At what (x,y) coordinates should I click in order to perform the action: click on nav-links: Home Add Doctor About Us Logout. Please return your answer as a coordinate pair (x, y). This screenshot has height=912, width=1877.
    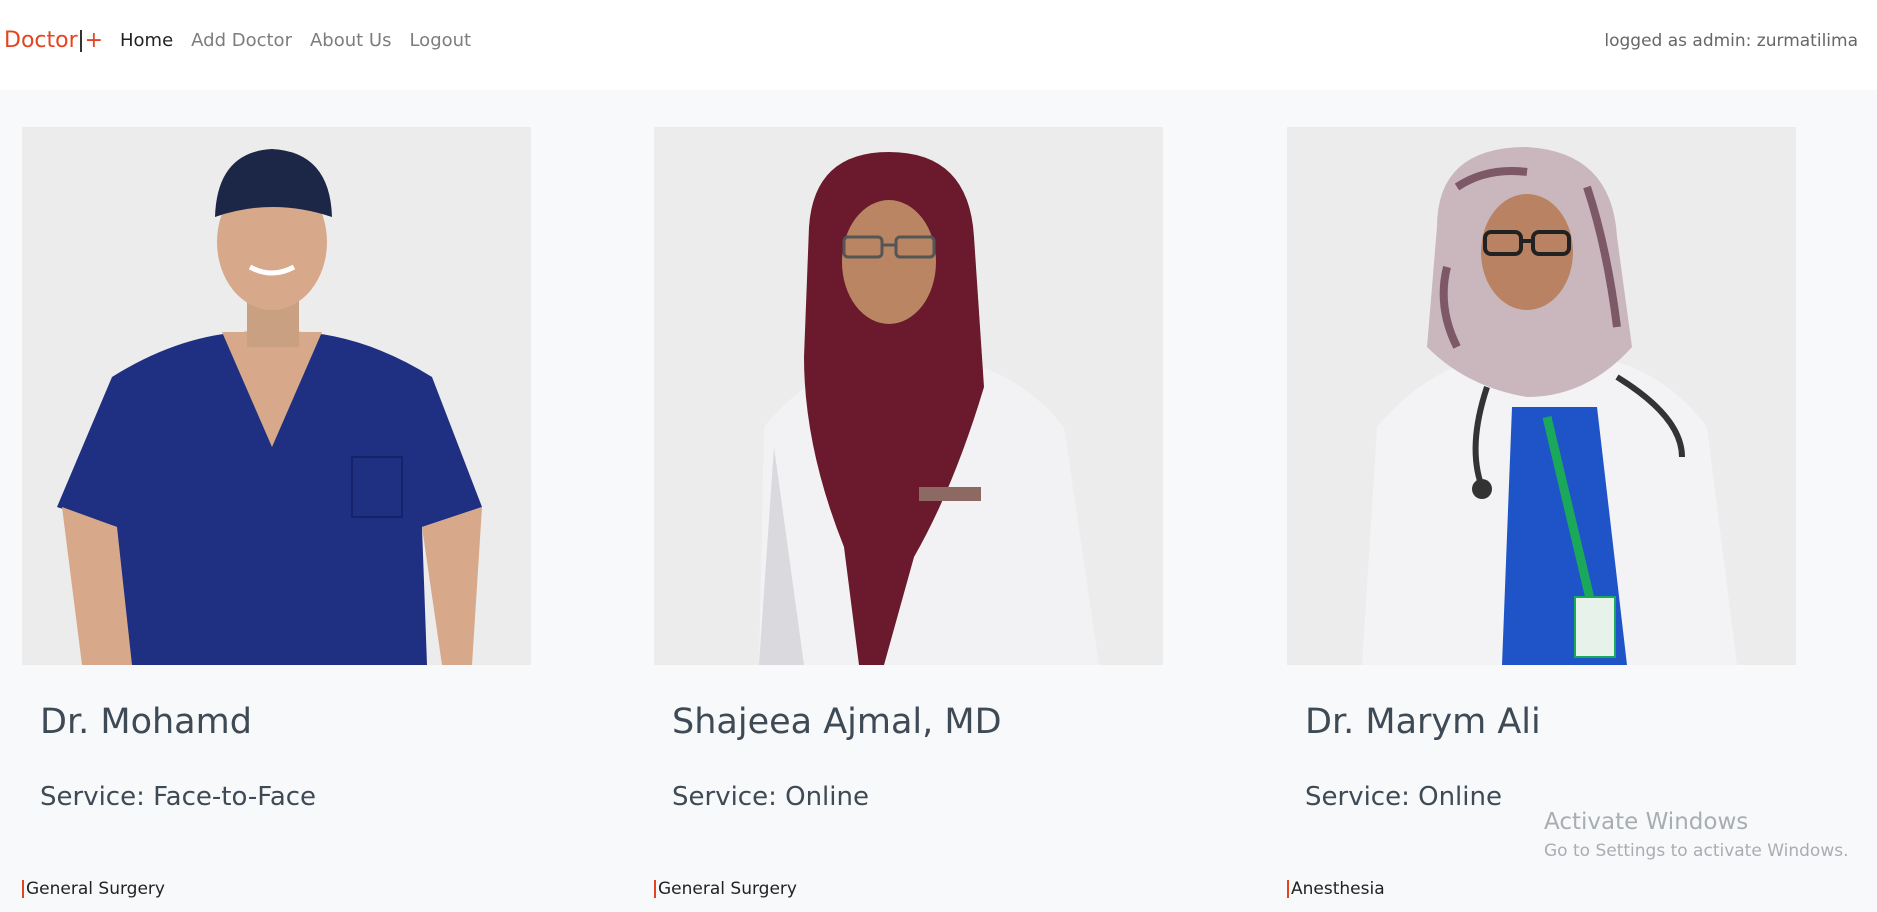
    Looking at the image, I should click on (304, 40).